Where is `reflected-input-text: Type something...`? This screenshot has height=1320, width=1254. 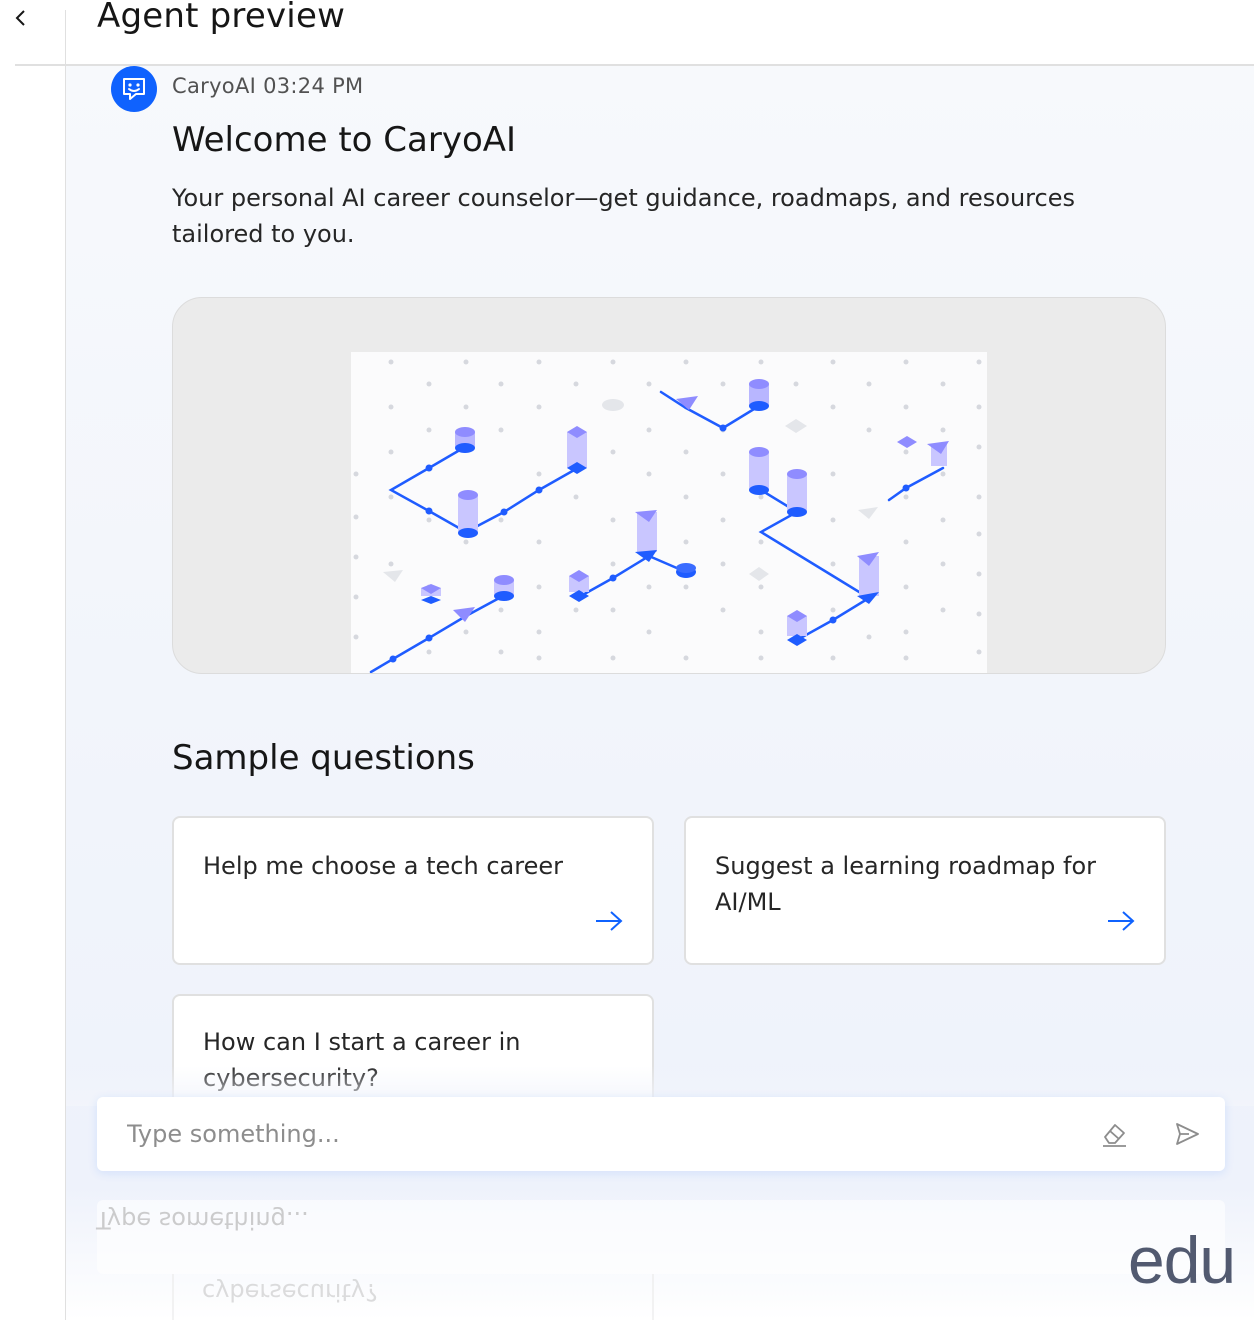 reflected-input-text: Type something... is located at coordinates (202, 1220).